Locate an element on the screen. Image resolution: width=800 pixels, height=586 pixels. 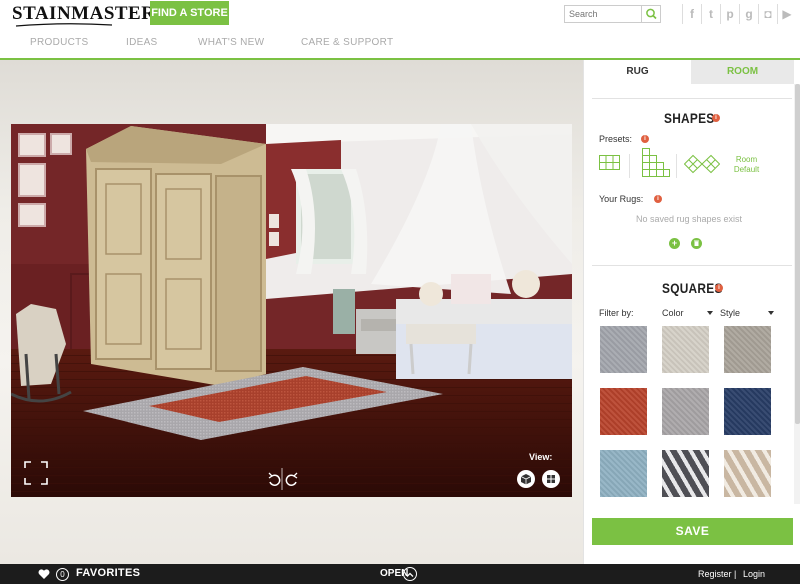
tab-rug: RUG is located at coordinates (637, 72).